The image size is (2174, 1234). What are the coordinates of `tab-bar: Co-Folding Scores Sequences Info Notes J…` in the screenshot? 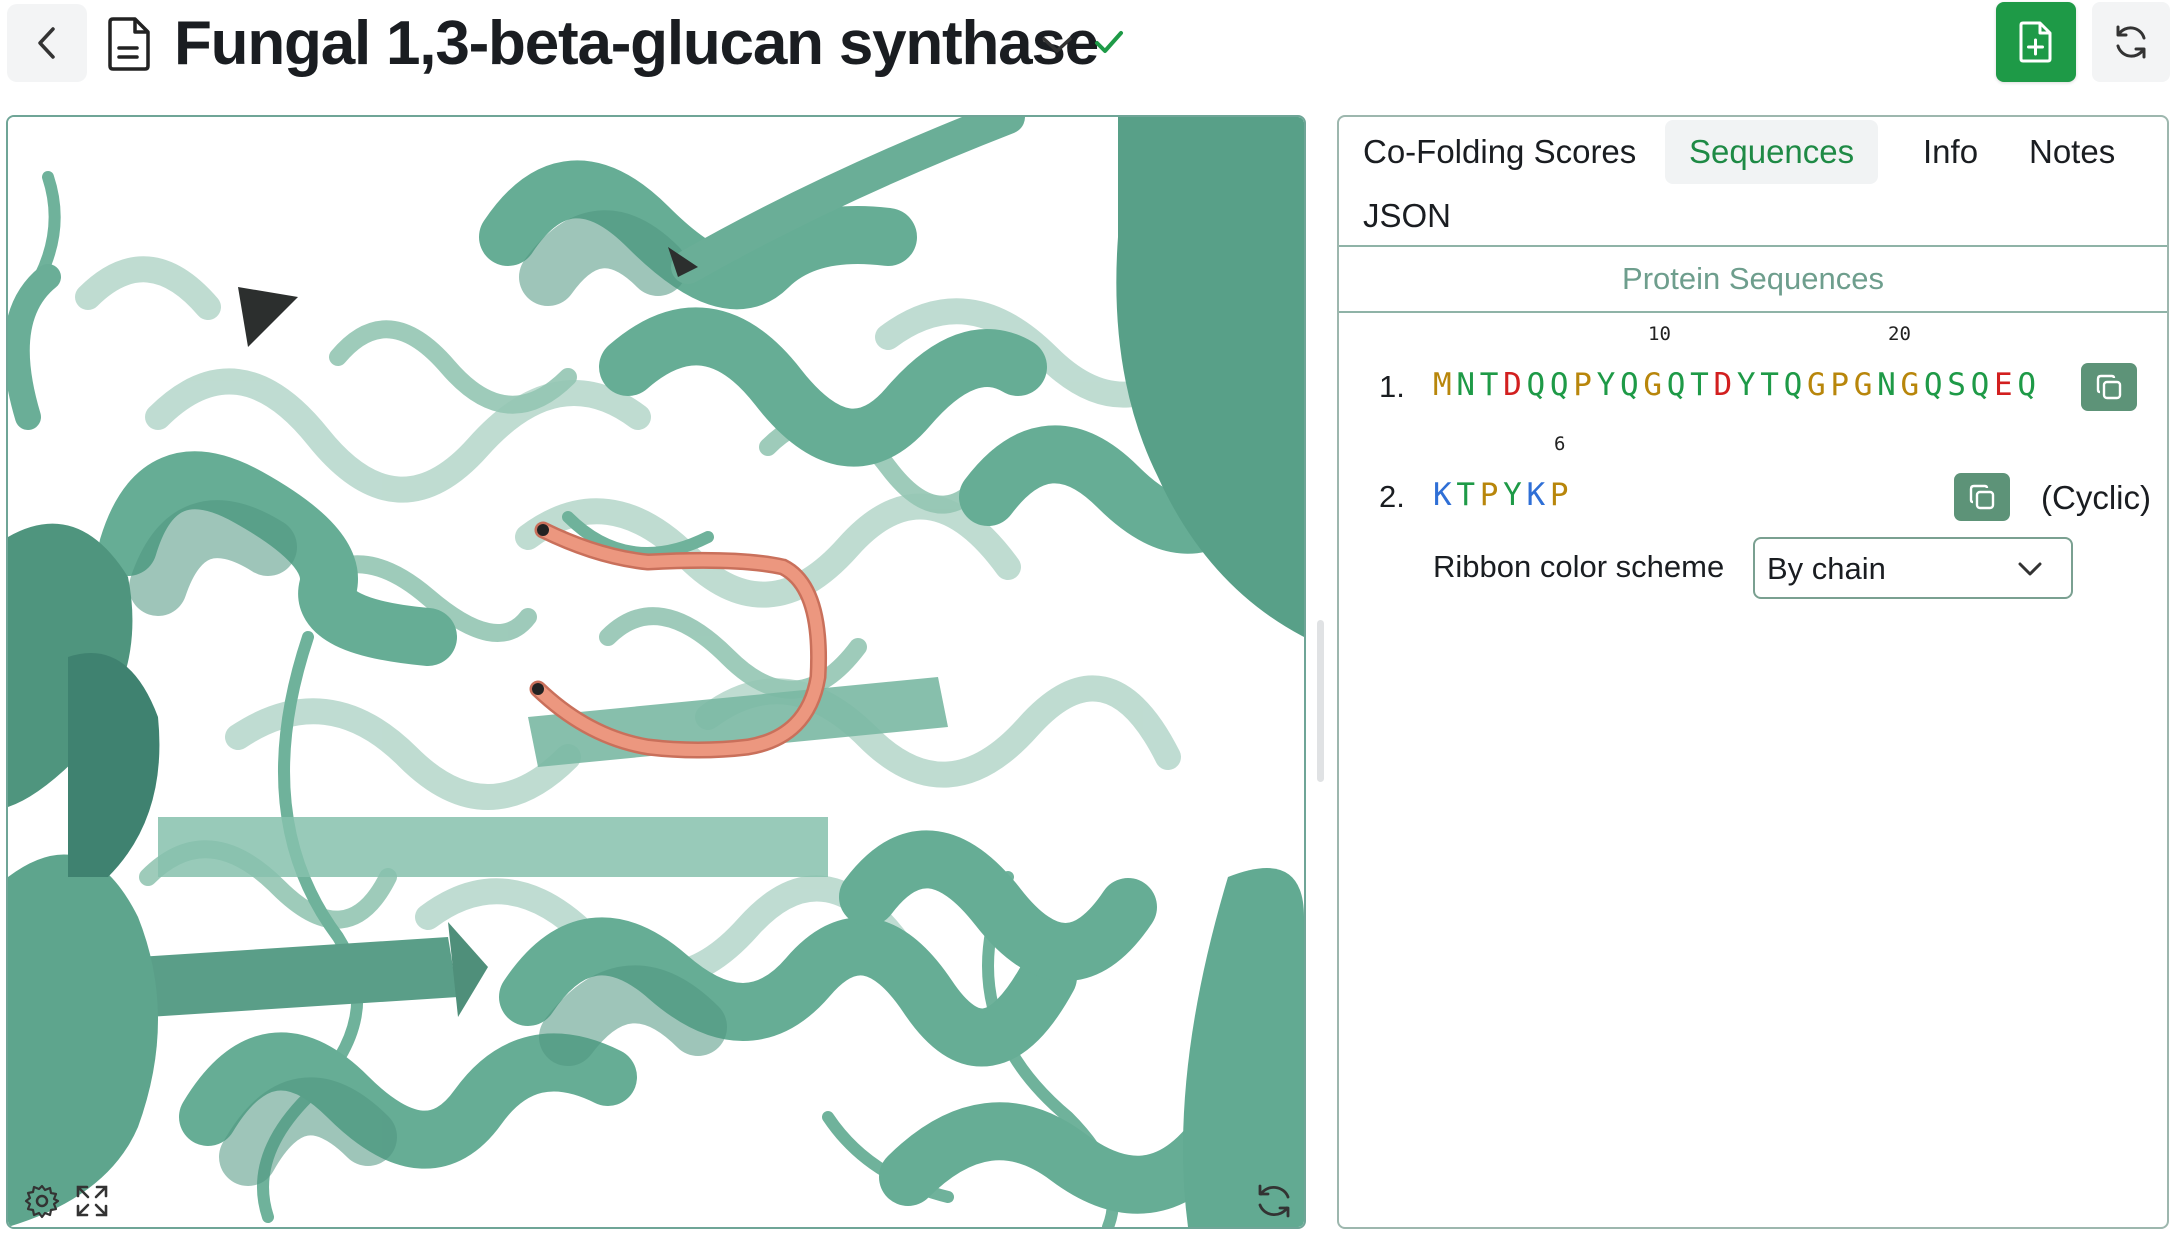 It's located at (1753, 182).